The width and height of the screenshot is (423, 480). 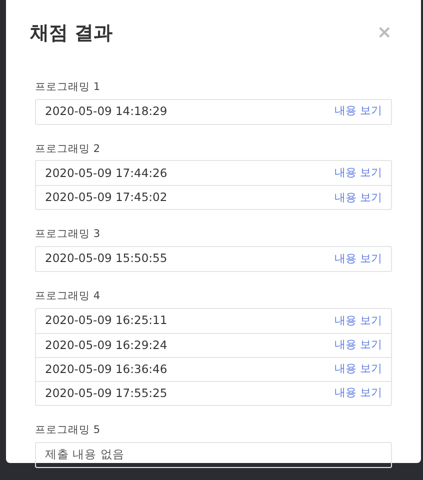 What do you see at coordinates (106, 259) in the screenshot?
I see `submission-time: 2020-05-09 15:50:55` at bounding box center [106, 259].